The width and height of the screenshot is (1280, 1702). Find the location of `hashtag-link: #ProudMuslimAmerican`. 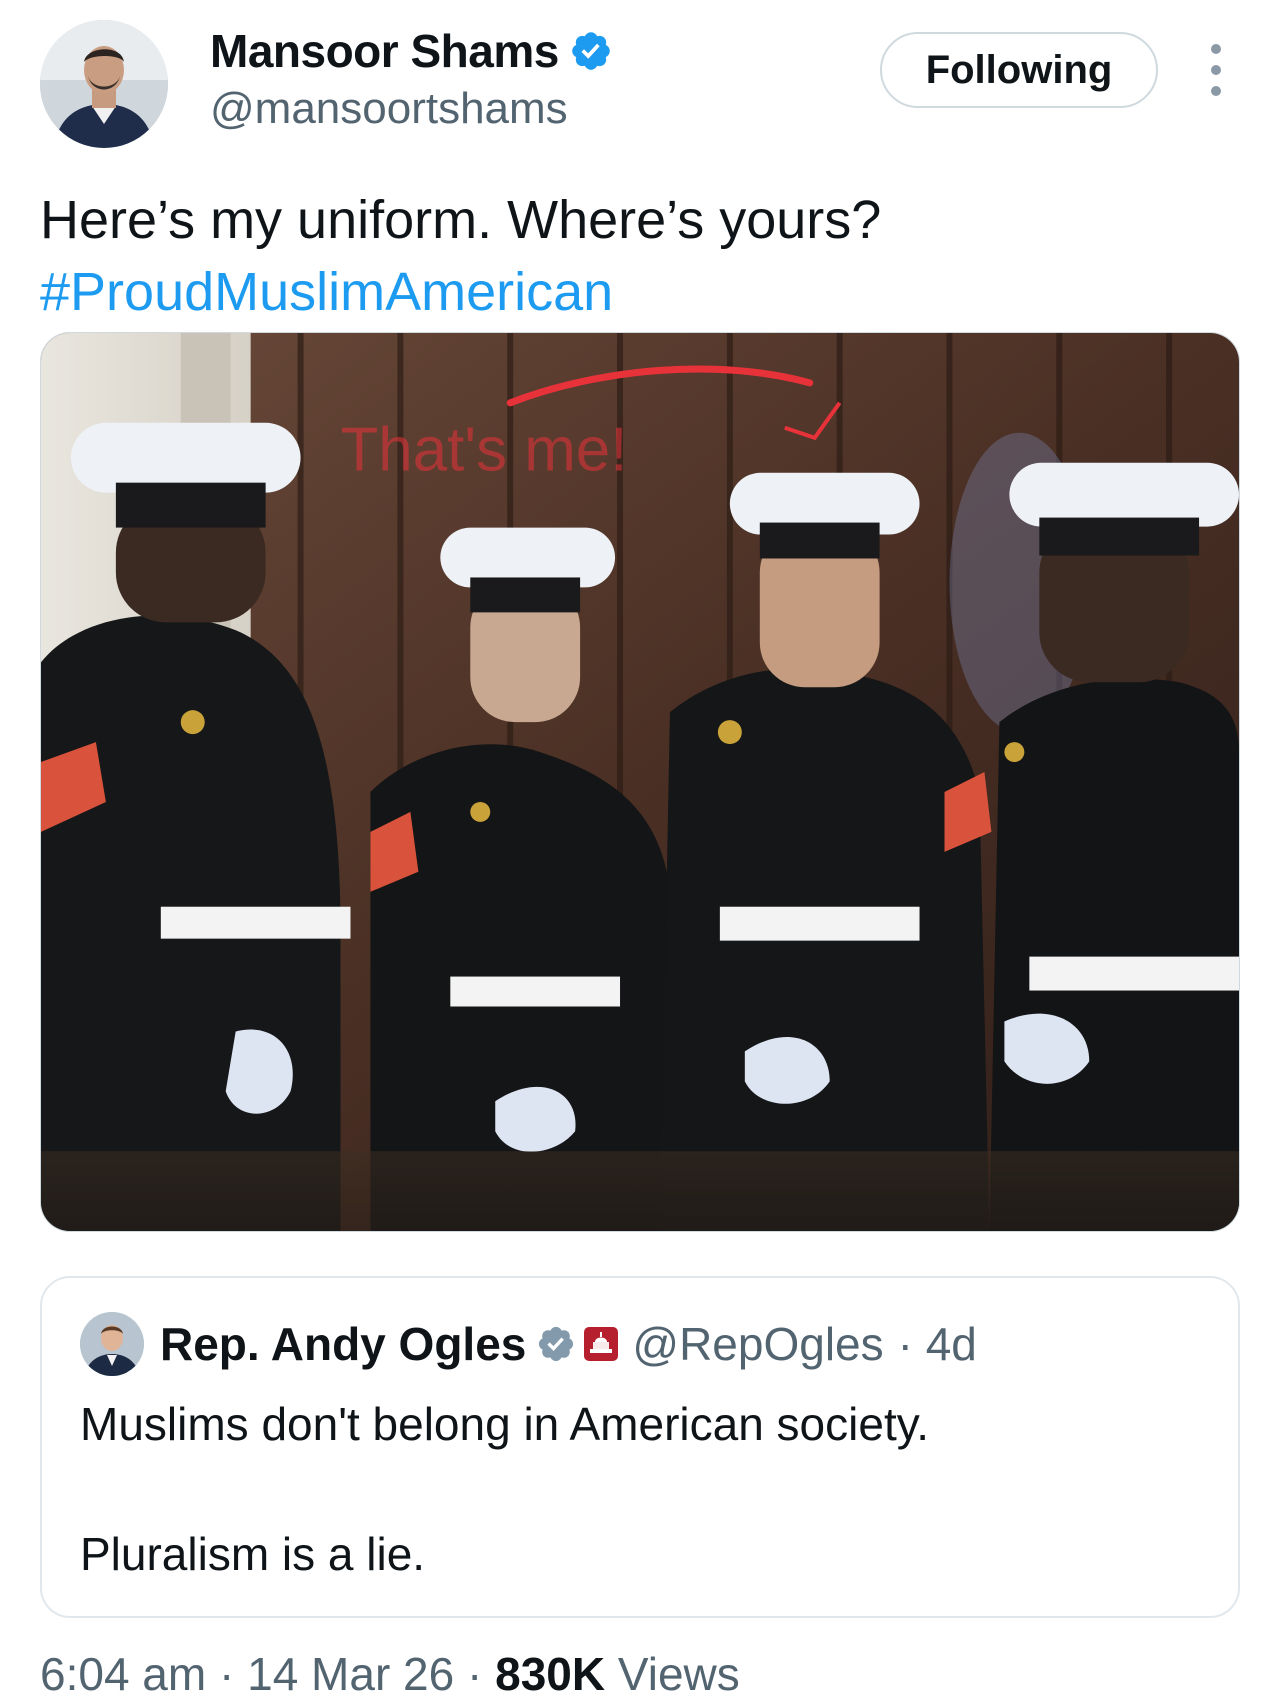

hashtag-link: #ProudMuslimAmerican is located at coordinates (326, 292).